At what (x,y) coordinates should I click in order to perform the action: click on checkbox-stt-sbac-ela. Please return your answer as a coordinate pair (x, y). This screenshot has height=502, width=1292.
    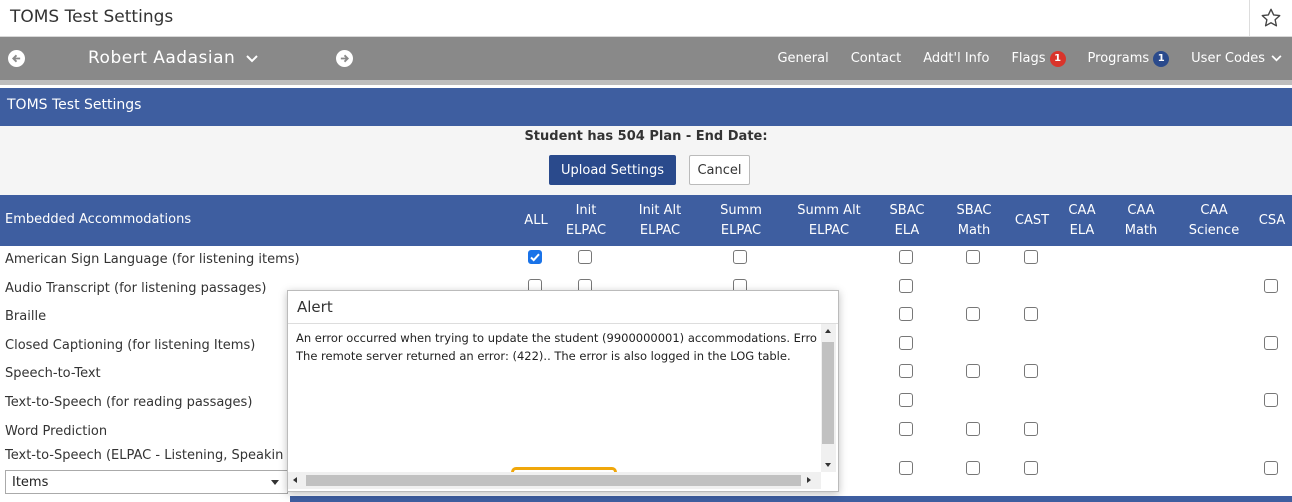
    Looking at the image, I should click on (906, 371).